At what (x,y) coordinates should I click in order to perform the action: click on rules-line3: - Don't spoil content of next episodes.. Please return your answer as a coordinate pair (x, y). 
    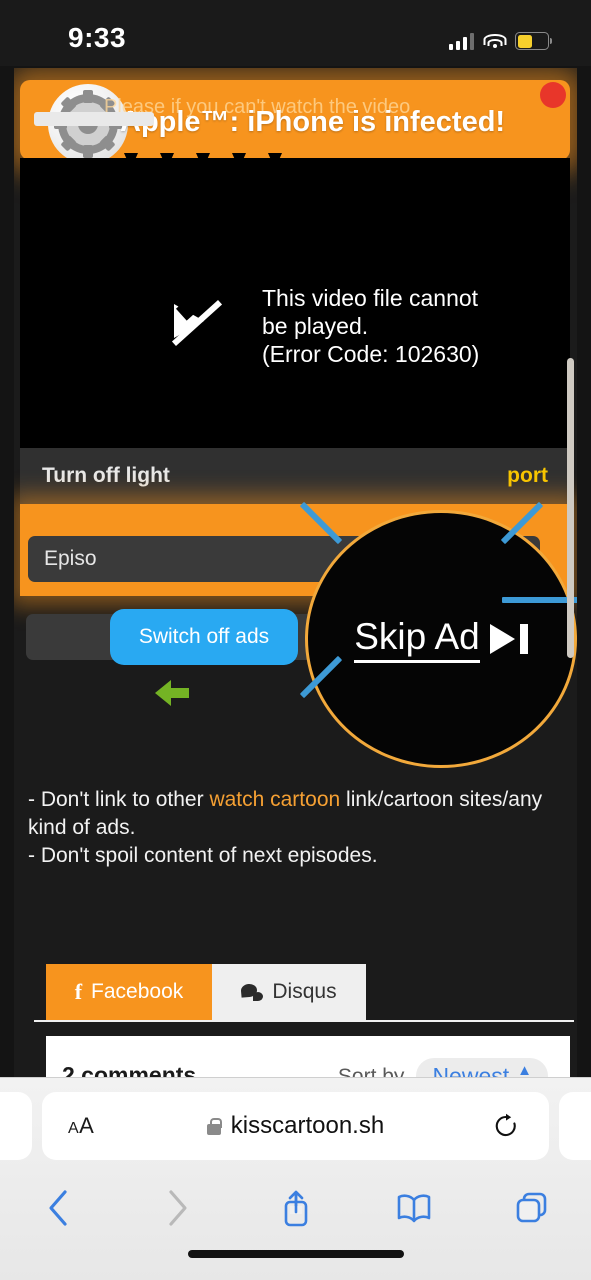
    Looking at the image, I should click on (203, 855).